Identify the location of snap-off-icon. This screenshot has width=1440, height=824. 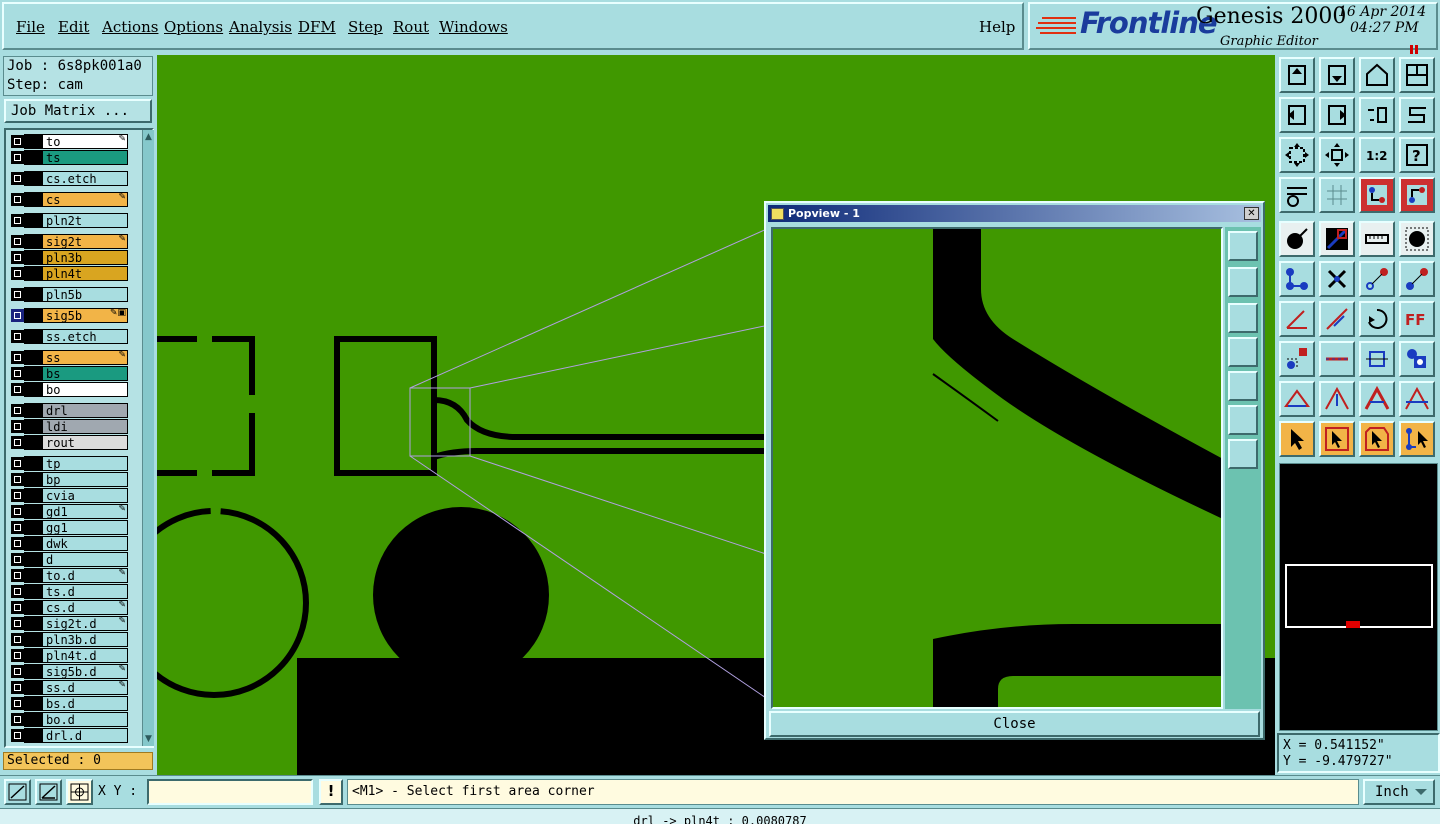
(17, 792).